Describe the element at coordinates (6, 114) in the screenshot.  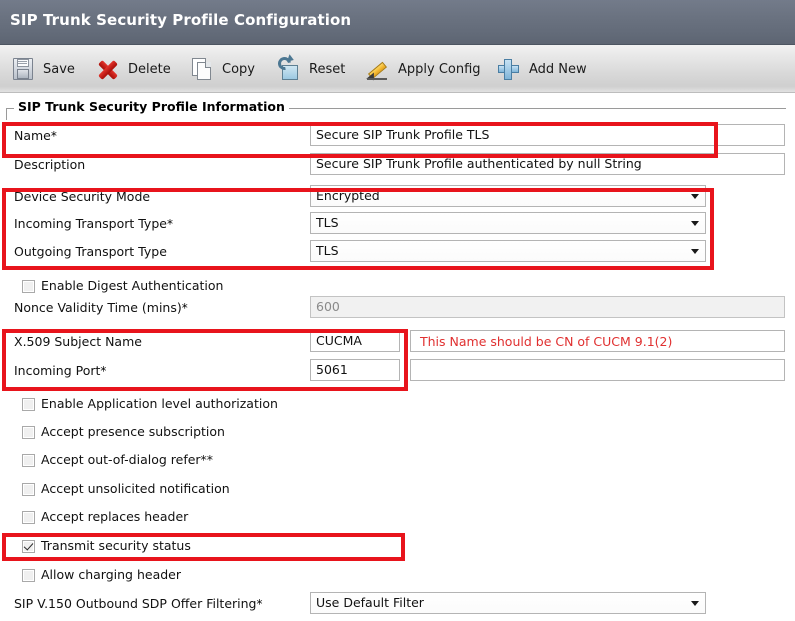
I see `fieldset-border-left` at that location.